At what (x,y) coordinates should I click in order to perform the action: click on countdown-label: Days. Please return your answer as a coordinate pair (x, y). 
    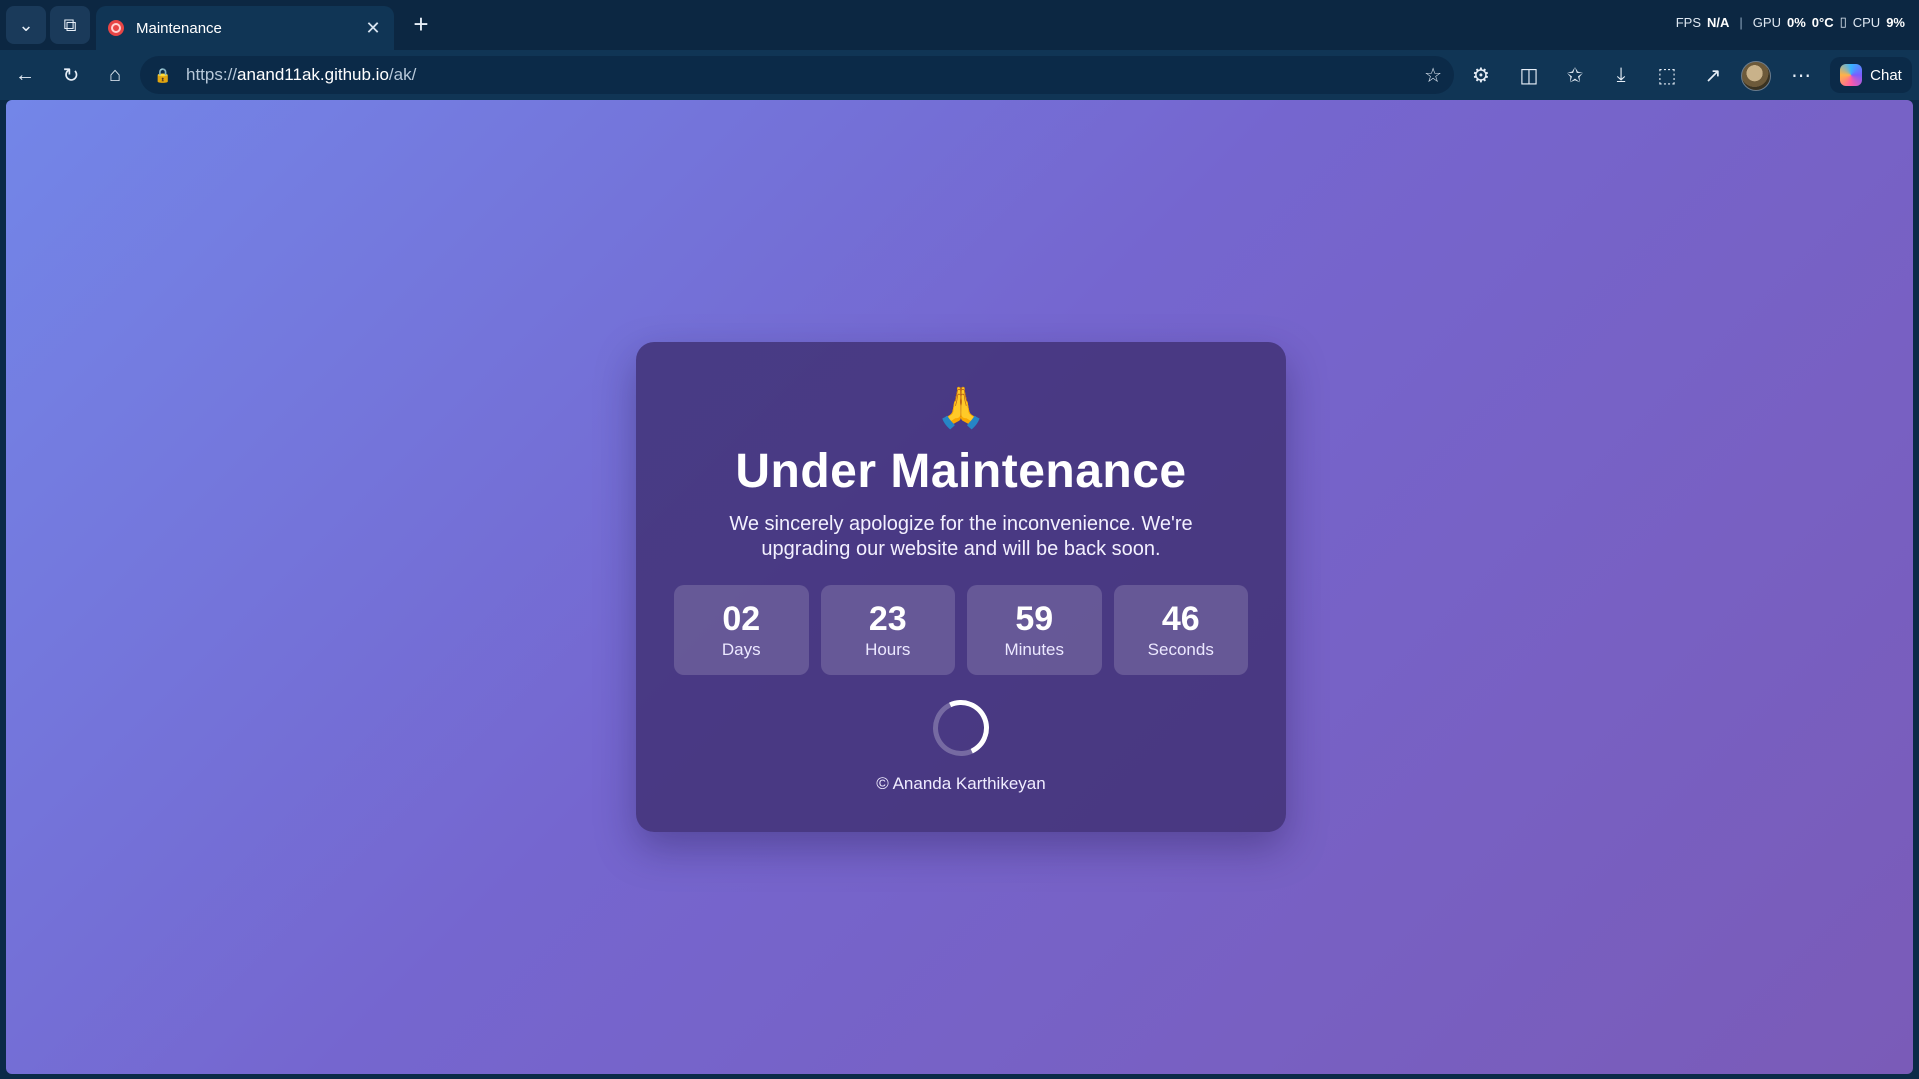
    Looking at the image, I should click on (741, 649).